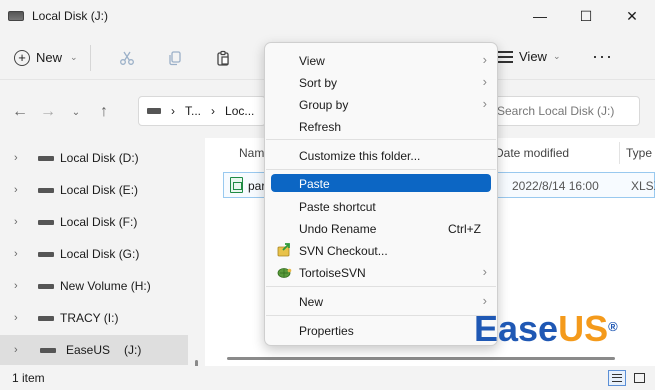  What do you see at coordinates (381, 301) in the screenshot?
I see `menu-item-new: New ›` at bounding box center [381, 301].